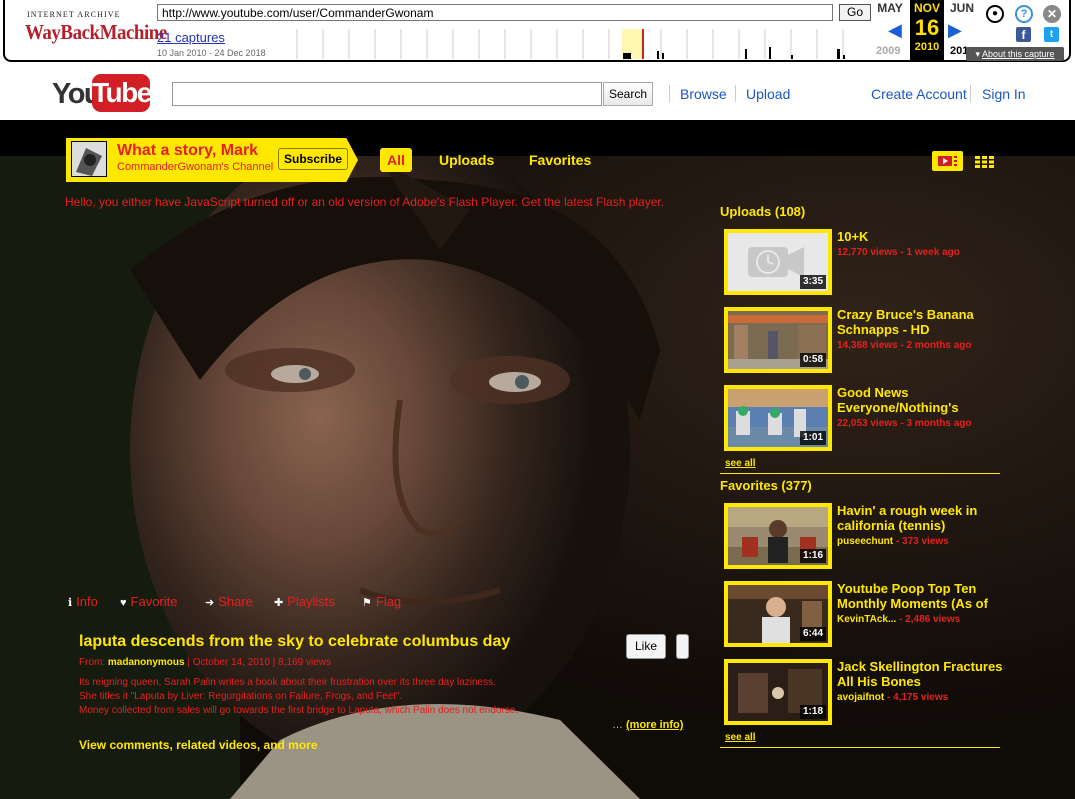 Image resolution: width=1075 pixels, height=799 pixels. I want to click on video-duration: 0:58, so click(812, 360).